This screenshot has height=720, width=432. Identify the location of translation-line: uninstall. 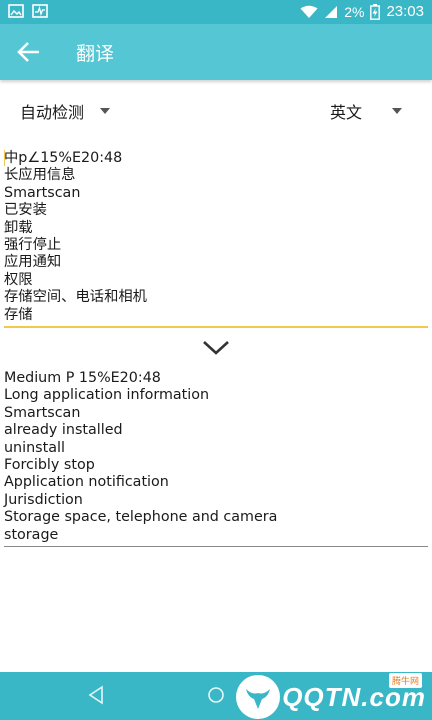
(34, 447).